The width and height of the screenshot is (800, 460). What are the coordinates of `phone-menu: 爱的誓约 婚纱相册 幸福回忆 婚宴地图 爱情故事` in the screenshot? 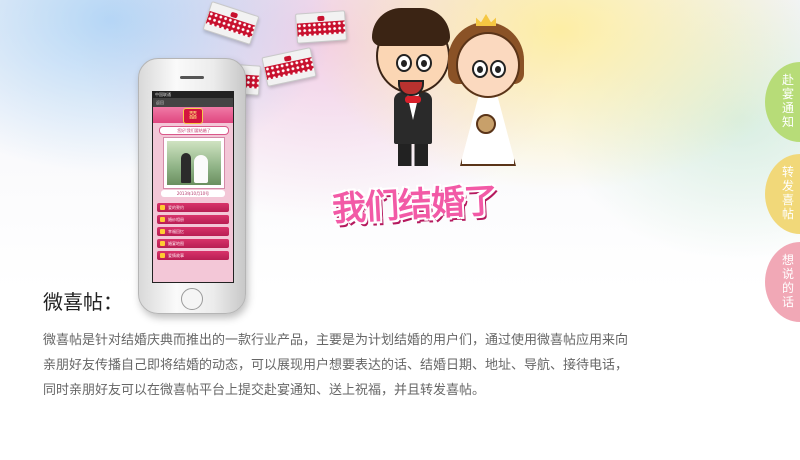 It's located at (193, 233).